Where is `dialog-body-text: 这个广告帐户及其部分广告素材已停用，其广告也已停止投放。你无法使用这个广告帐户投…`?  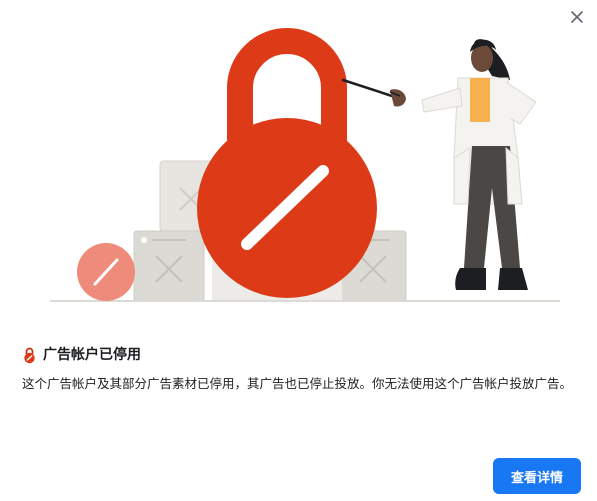 dialog-body-text: 这个广告帐户及其部分广告素材已停用，其广告也已停止投放。你无法使用这个广告帐户投… is located at coordinates (297, 383).